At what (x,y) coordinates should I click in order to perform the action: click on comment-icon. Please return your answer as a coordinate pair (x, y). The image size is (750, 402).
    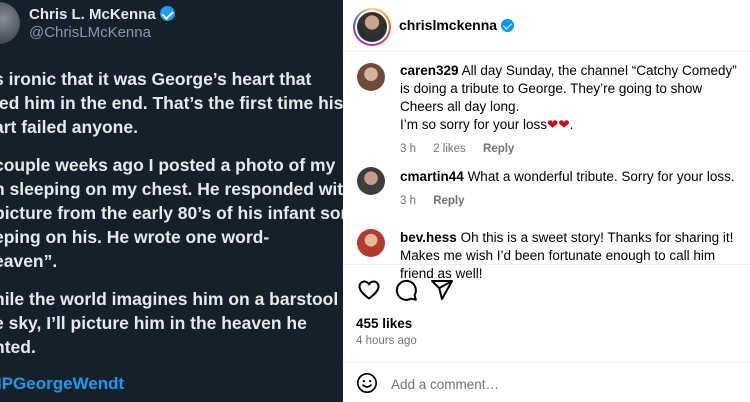
    Looking at the image, I should click on (406, 290).